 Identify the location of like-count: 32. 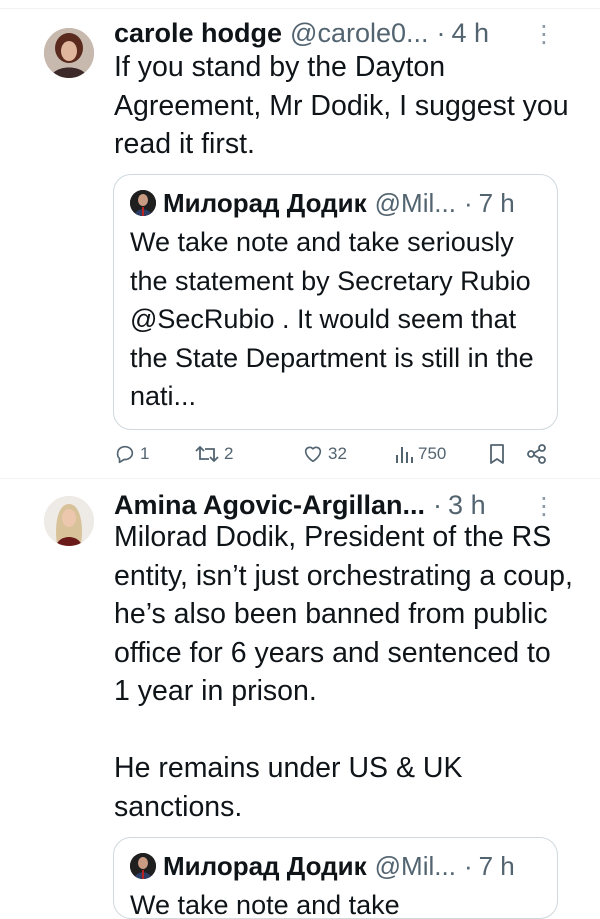
(337, 453).